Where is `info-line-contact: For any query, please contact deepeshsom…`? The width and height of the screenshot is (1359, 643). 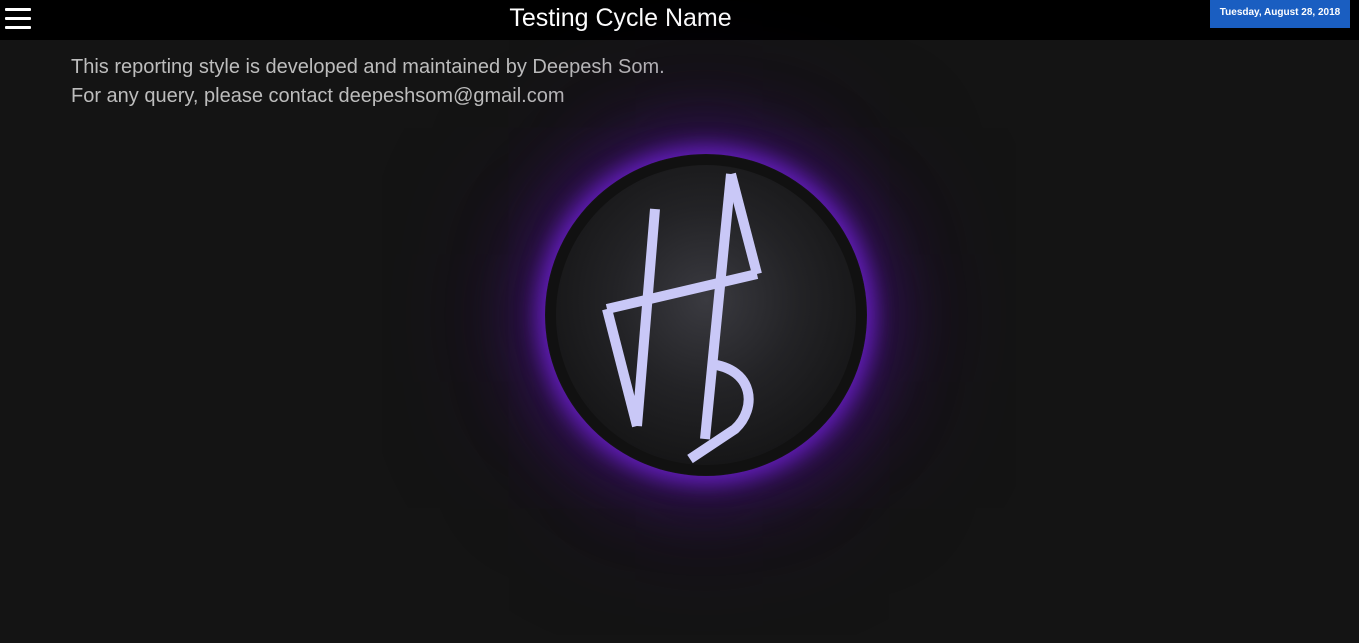 info-line-contact: For any query, please contact deepeshsom… is located at coordinates (318, 96).